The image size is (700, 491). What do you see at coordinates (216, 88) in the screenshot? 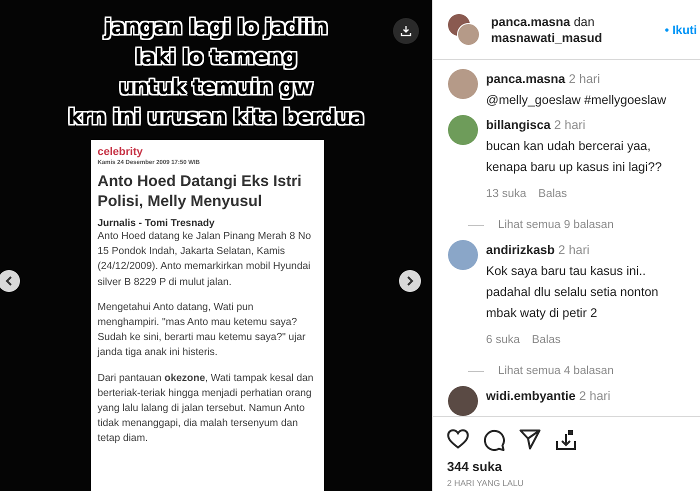
I see `caption-overlay-text: untuk temuin gw` at bounding box center [216, 88].